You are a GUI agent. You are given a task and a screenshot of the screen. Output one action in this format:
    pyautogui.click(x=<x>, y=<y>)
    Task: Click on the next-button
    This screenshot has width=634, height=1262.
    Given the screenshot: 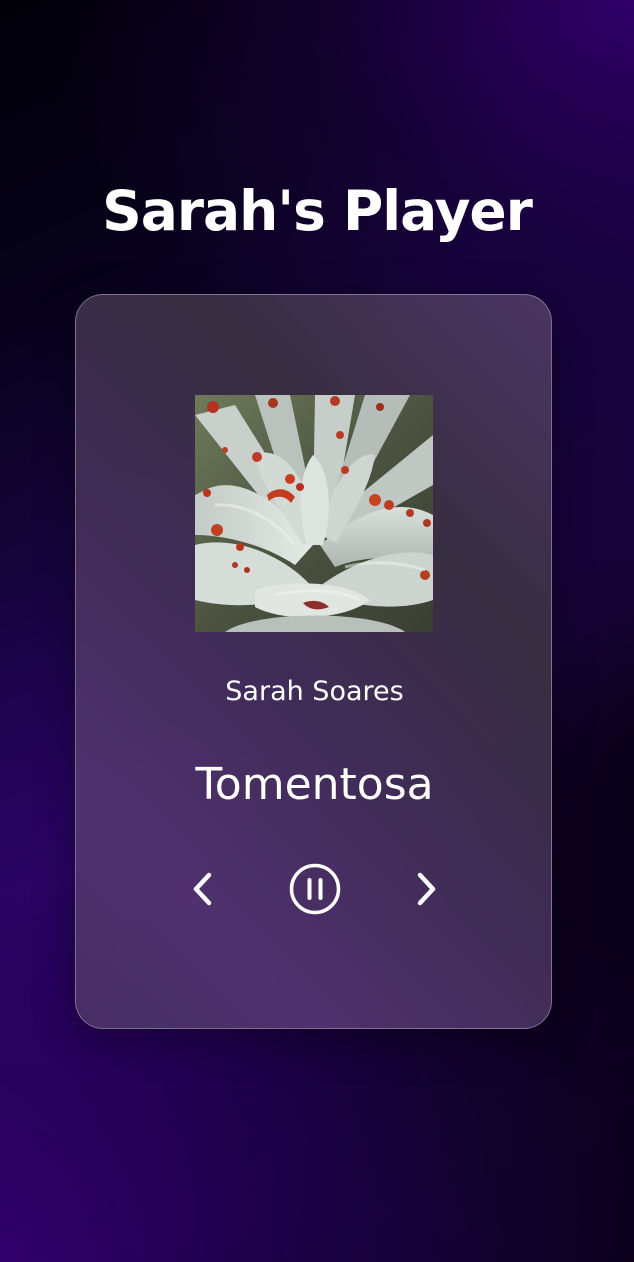 What is the action you would take?
    pyautogui.click(x=425, y=889)
    